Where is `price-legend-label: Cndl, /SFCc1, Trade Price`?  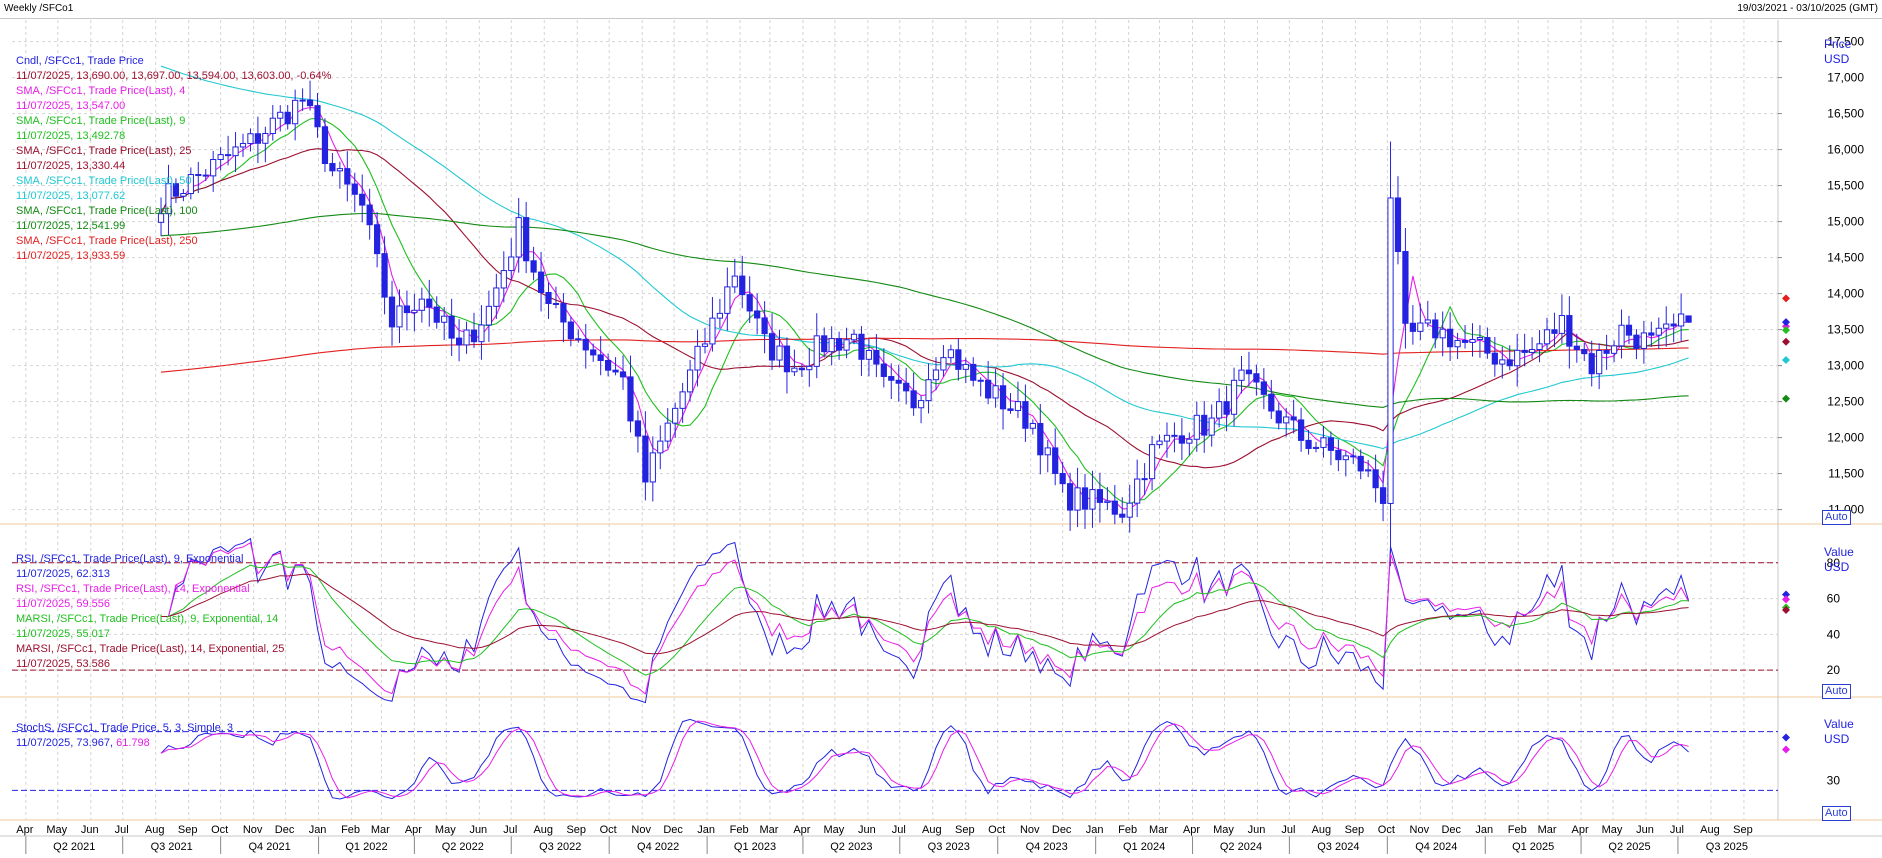 price-legend-label: Cndl, /SFCc1, Trade Price is located at coordinates (173, 61).